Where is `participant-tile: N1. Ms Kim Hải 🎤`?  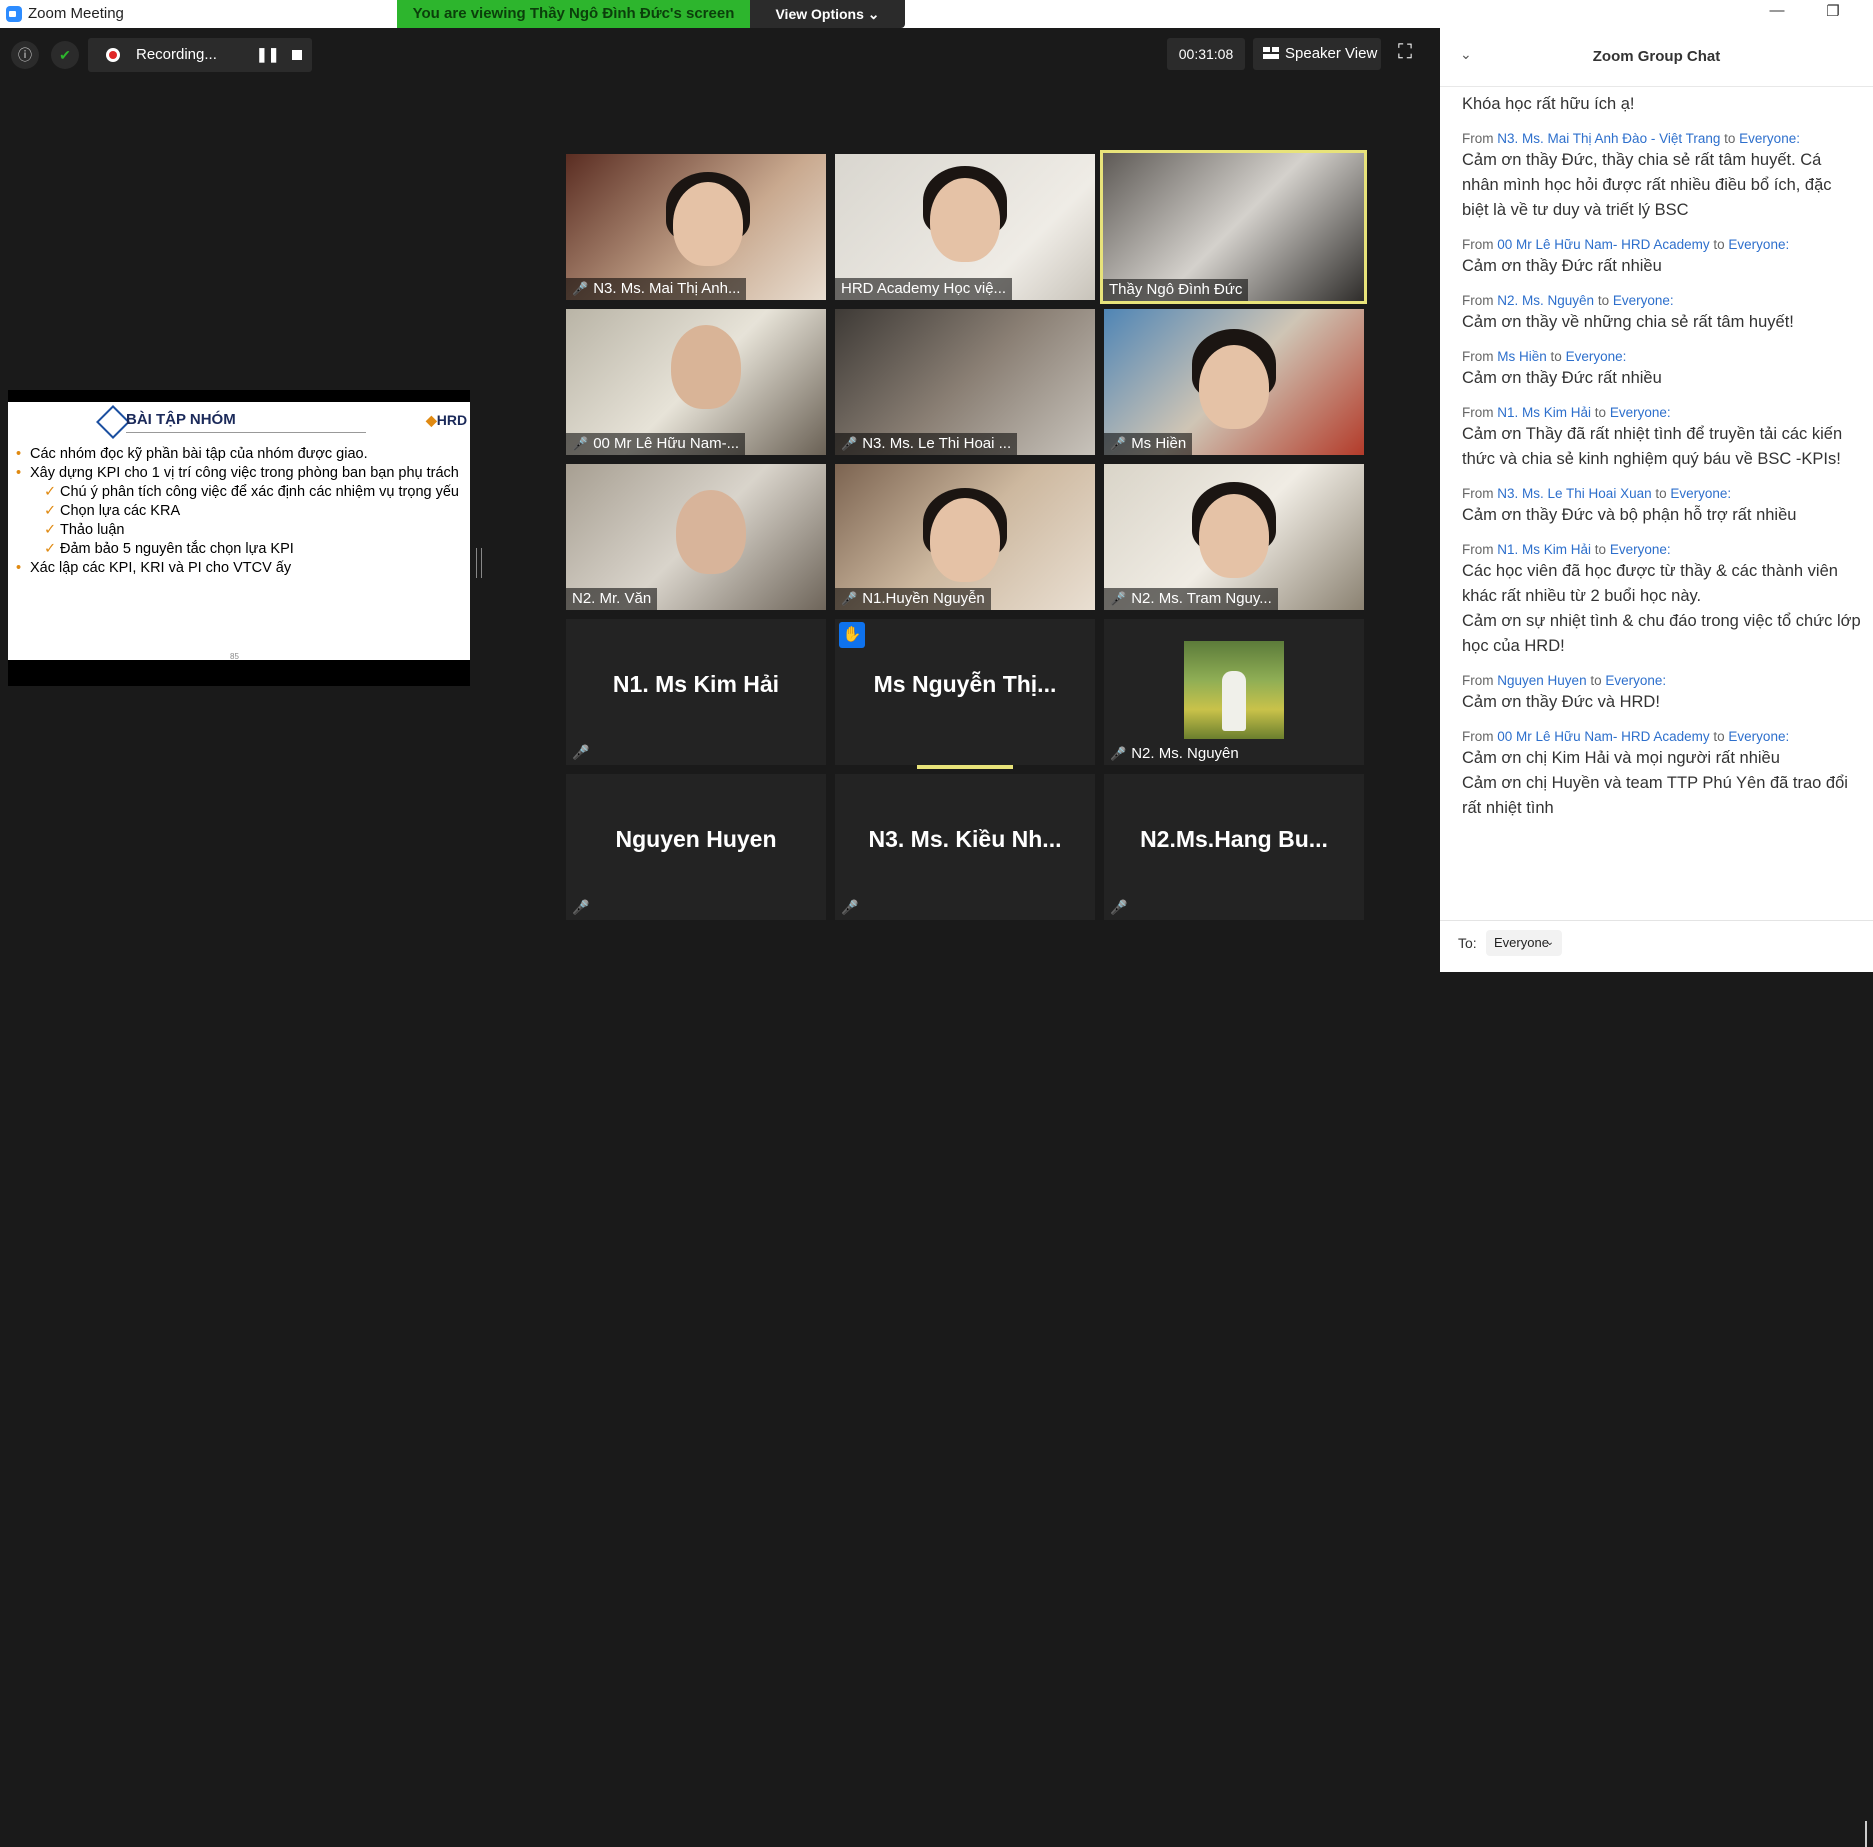 participant-tile: N1. Ms Kim Hải 🎤 is located at coordinates (696, 692).